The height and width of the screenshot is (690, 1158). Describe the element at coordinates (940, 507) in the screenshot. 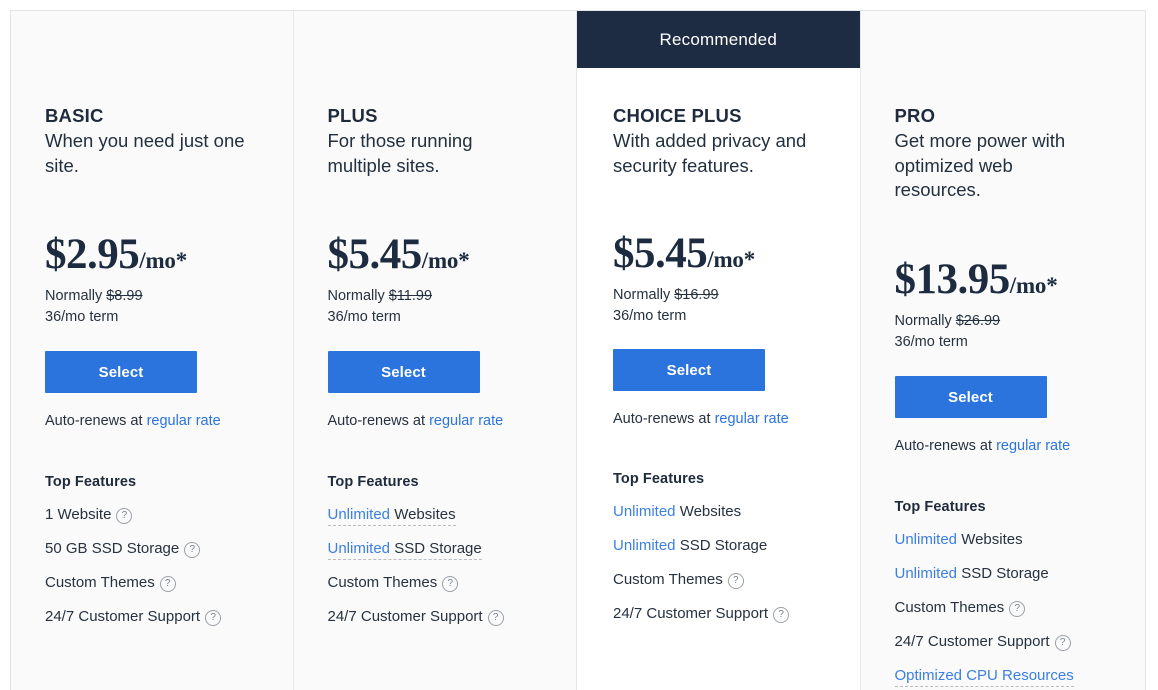

I see `top-features-heading: Top Features` at that location.